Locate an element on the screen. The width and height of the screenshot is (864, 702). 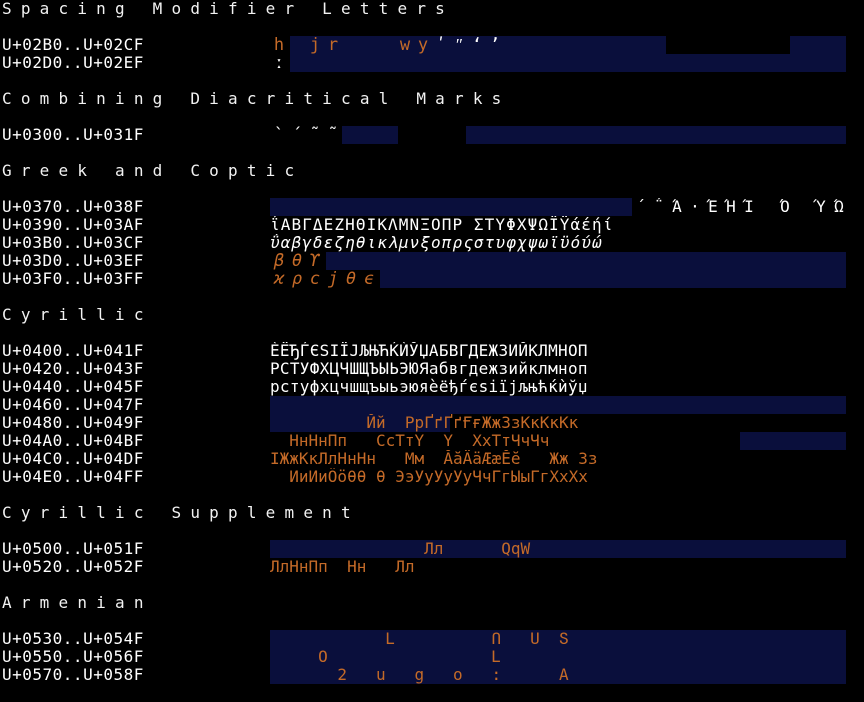
glyph: j is located at coordinates (315, 45).